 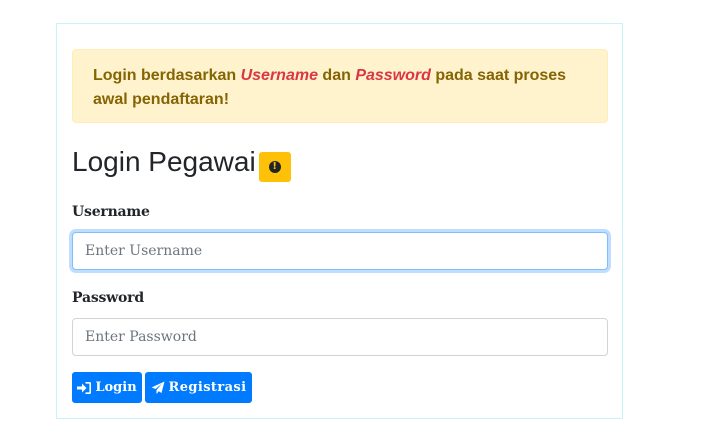 I want to click on password-input, so click(x=340, y=337).